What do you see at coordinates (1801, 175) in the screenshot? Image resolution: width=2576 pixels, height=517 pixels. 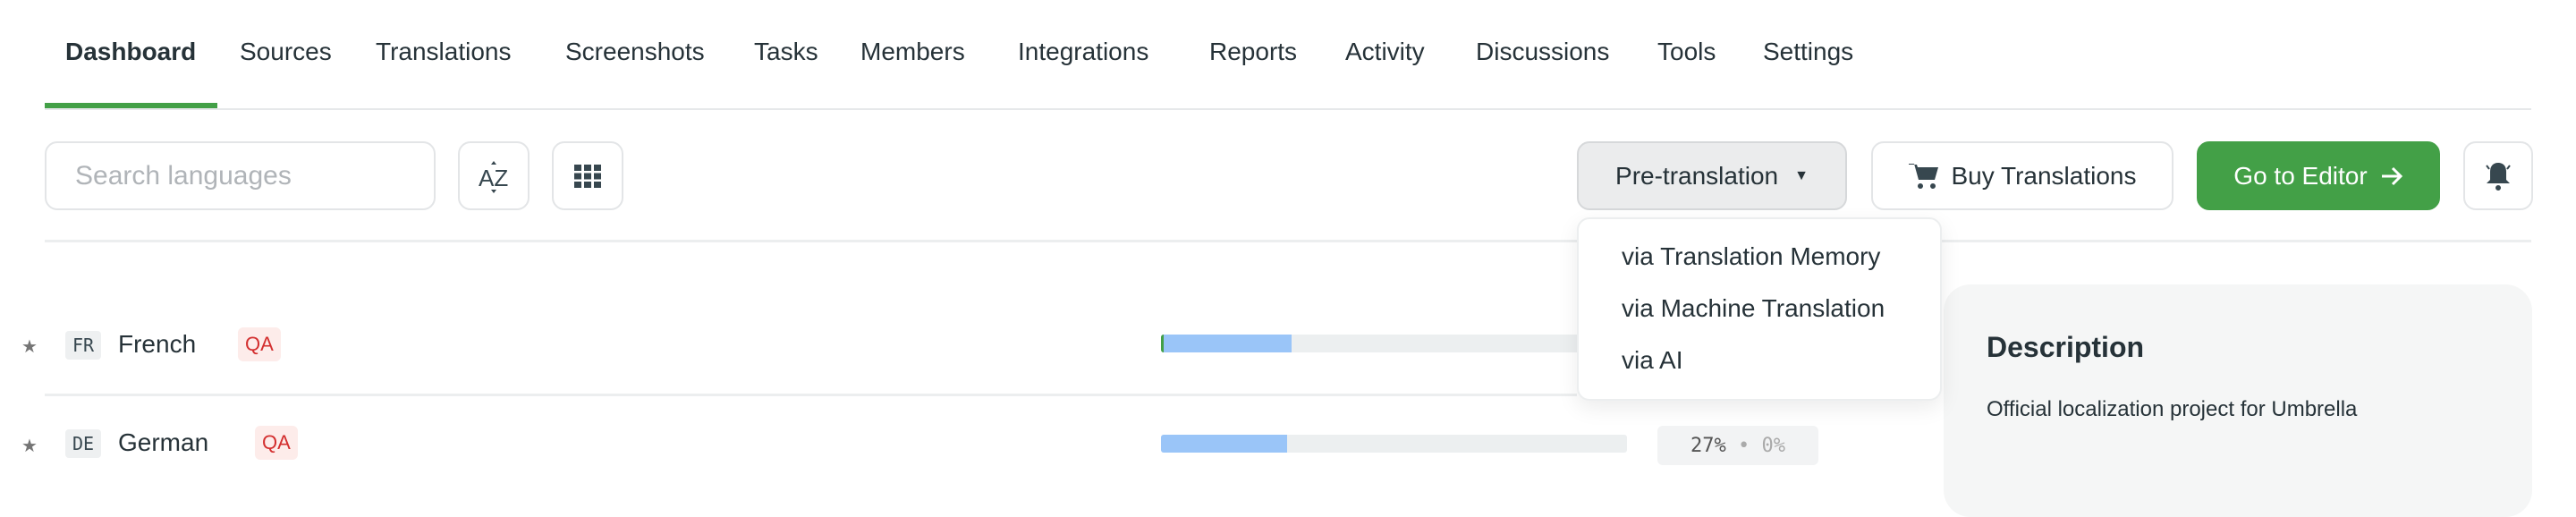 I see `caret-down-icon: ▼` at bounding box center [1801, 175].